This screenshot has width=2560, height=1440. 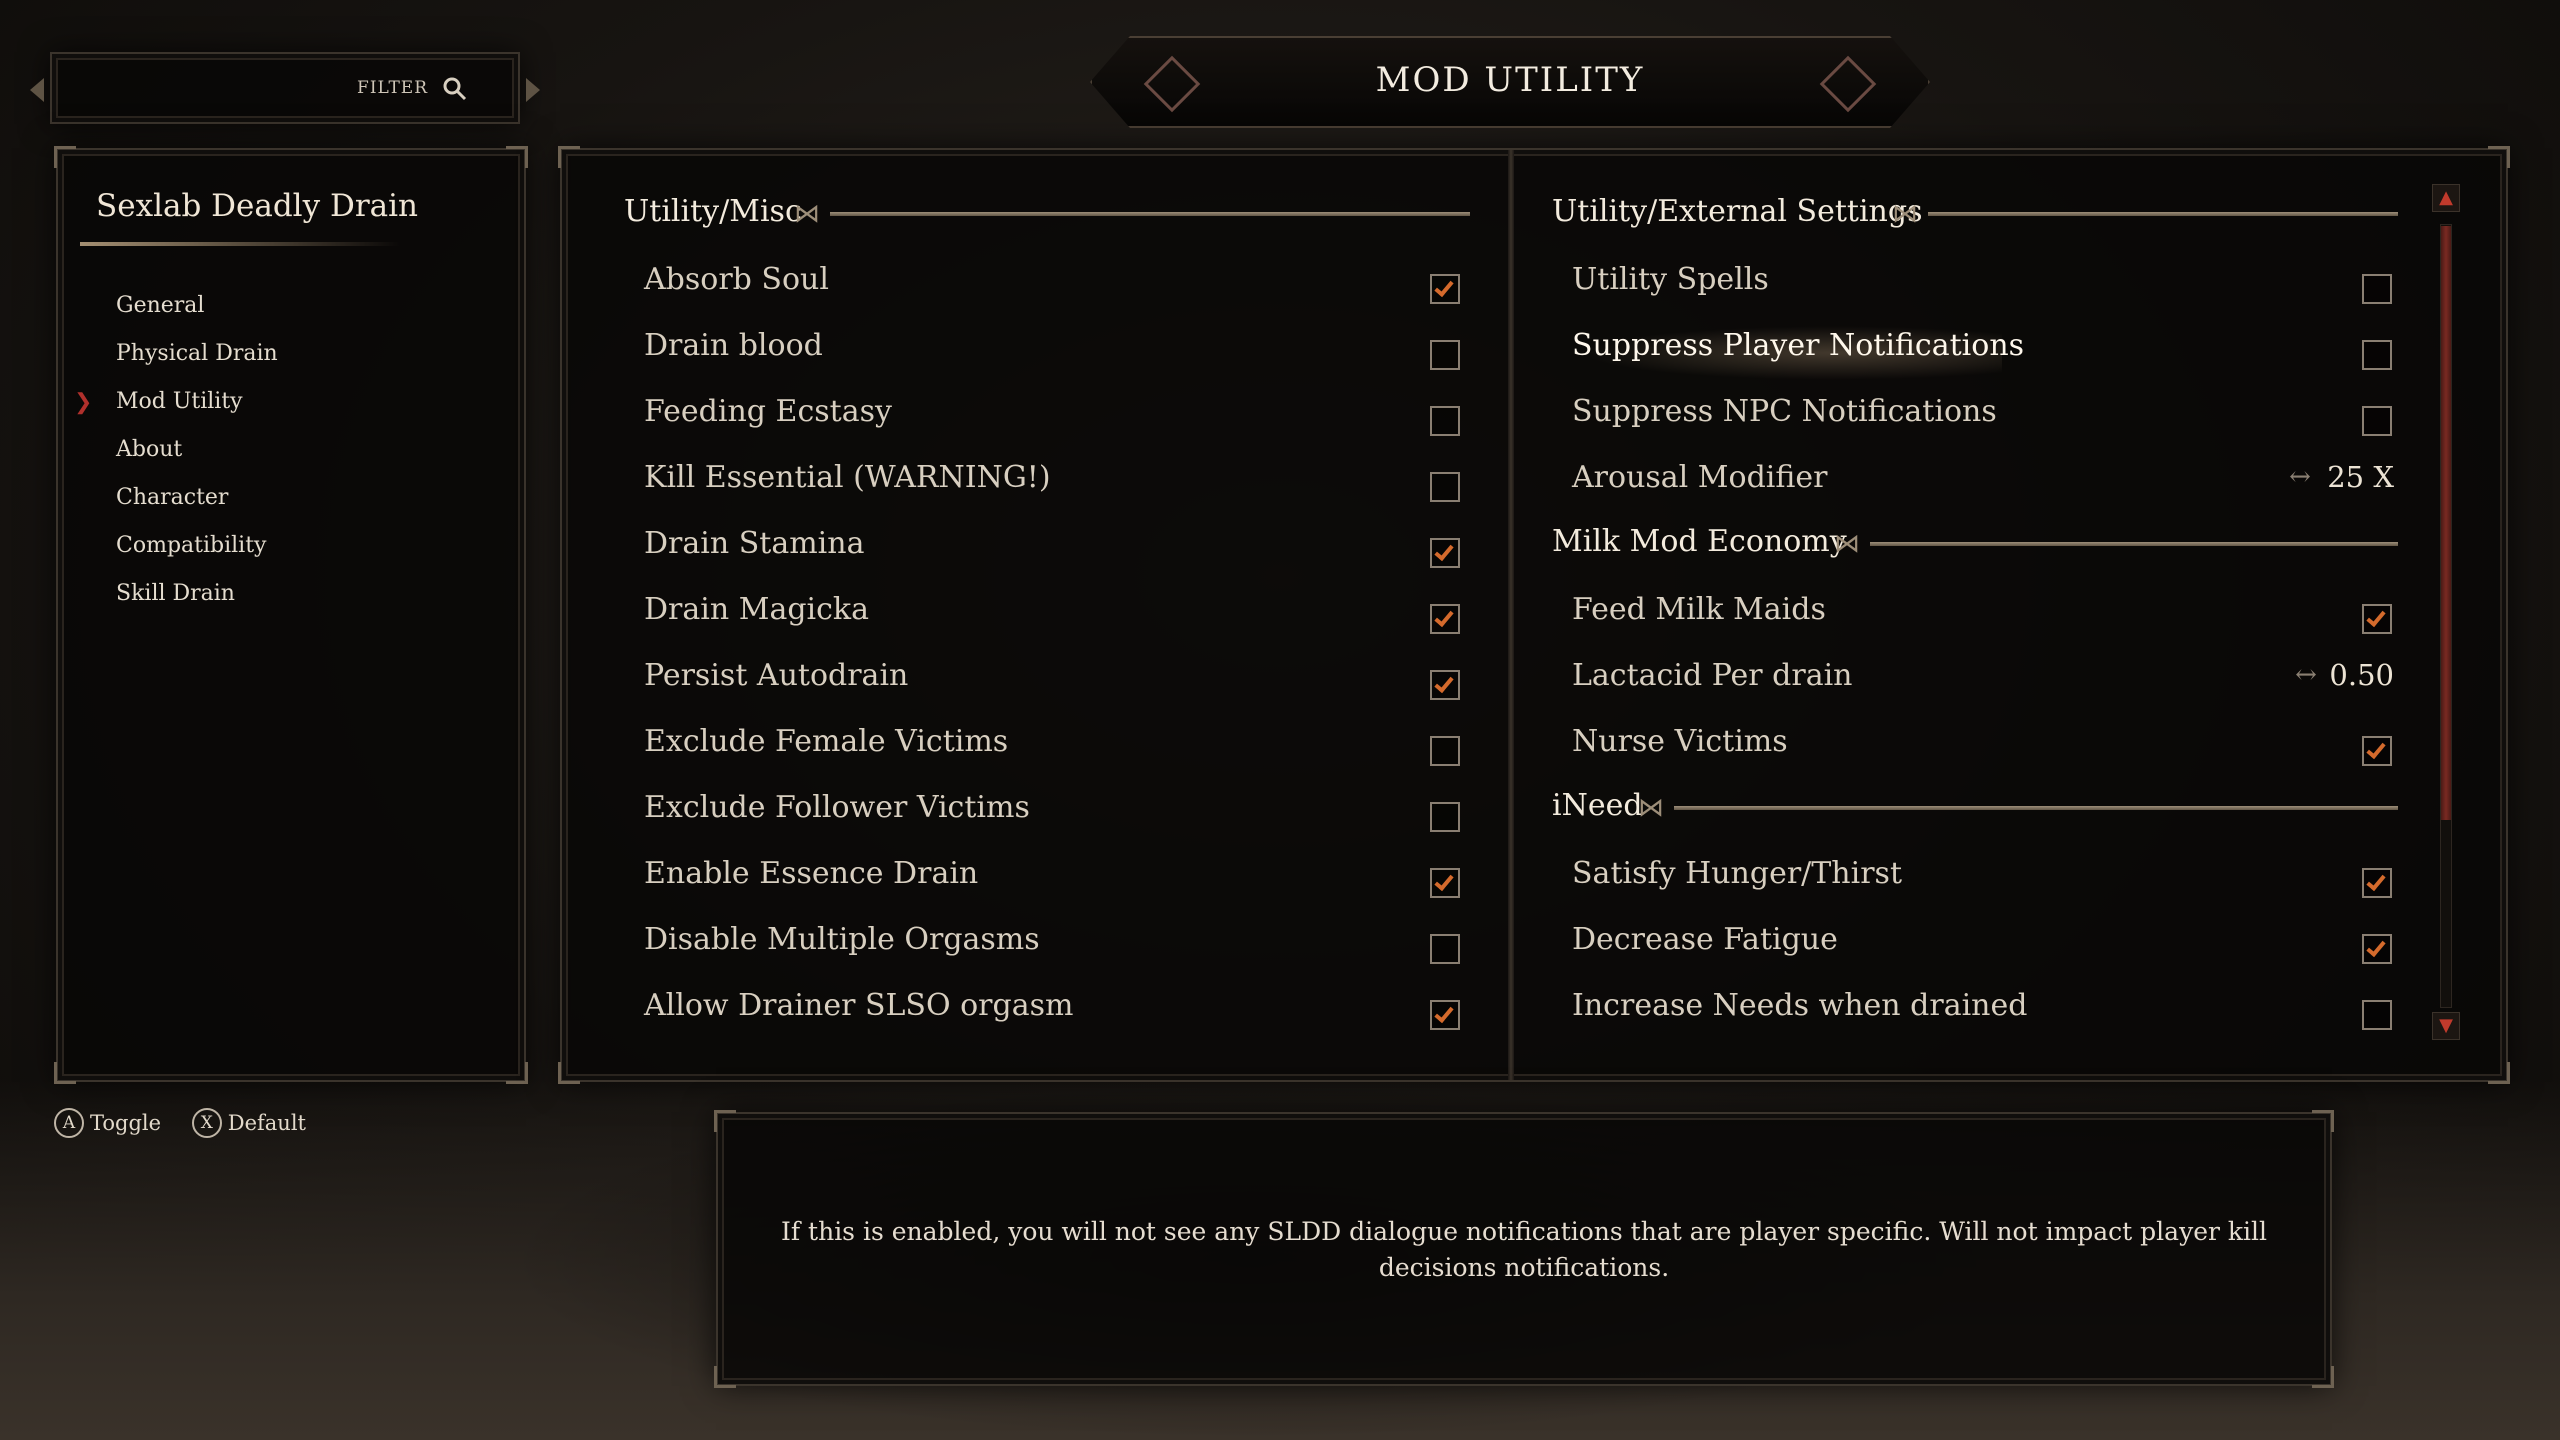 What do you see at coordinates (1699, 477) in the screenshot?
I see `option-arousal-modifier: Arousal Modifier` at bounding box center [1699, 477].